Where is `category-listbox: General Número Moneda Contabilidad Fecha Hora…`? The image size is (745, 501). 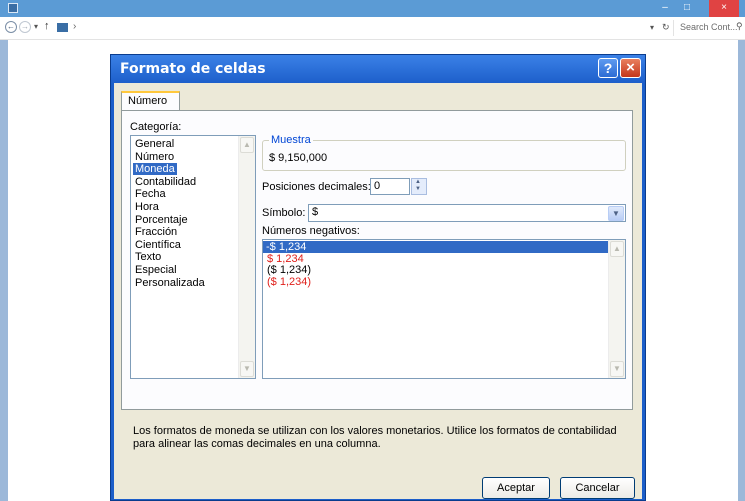 category-listbox: General Número Moneda Contabilidad Fecha Hora… is located at coordinates (193, 257).